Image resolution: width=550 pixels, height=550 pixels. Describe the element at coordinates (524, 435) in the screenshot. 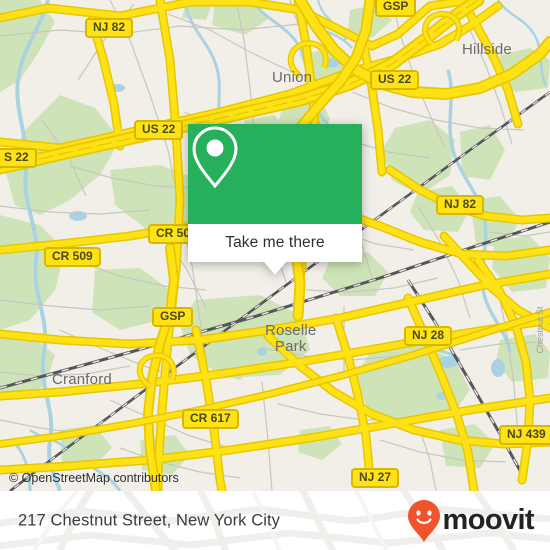

I see `highway-shield-nj-439: NJ 439` at that location.